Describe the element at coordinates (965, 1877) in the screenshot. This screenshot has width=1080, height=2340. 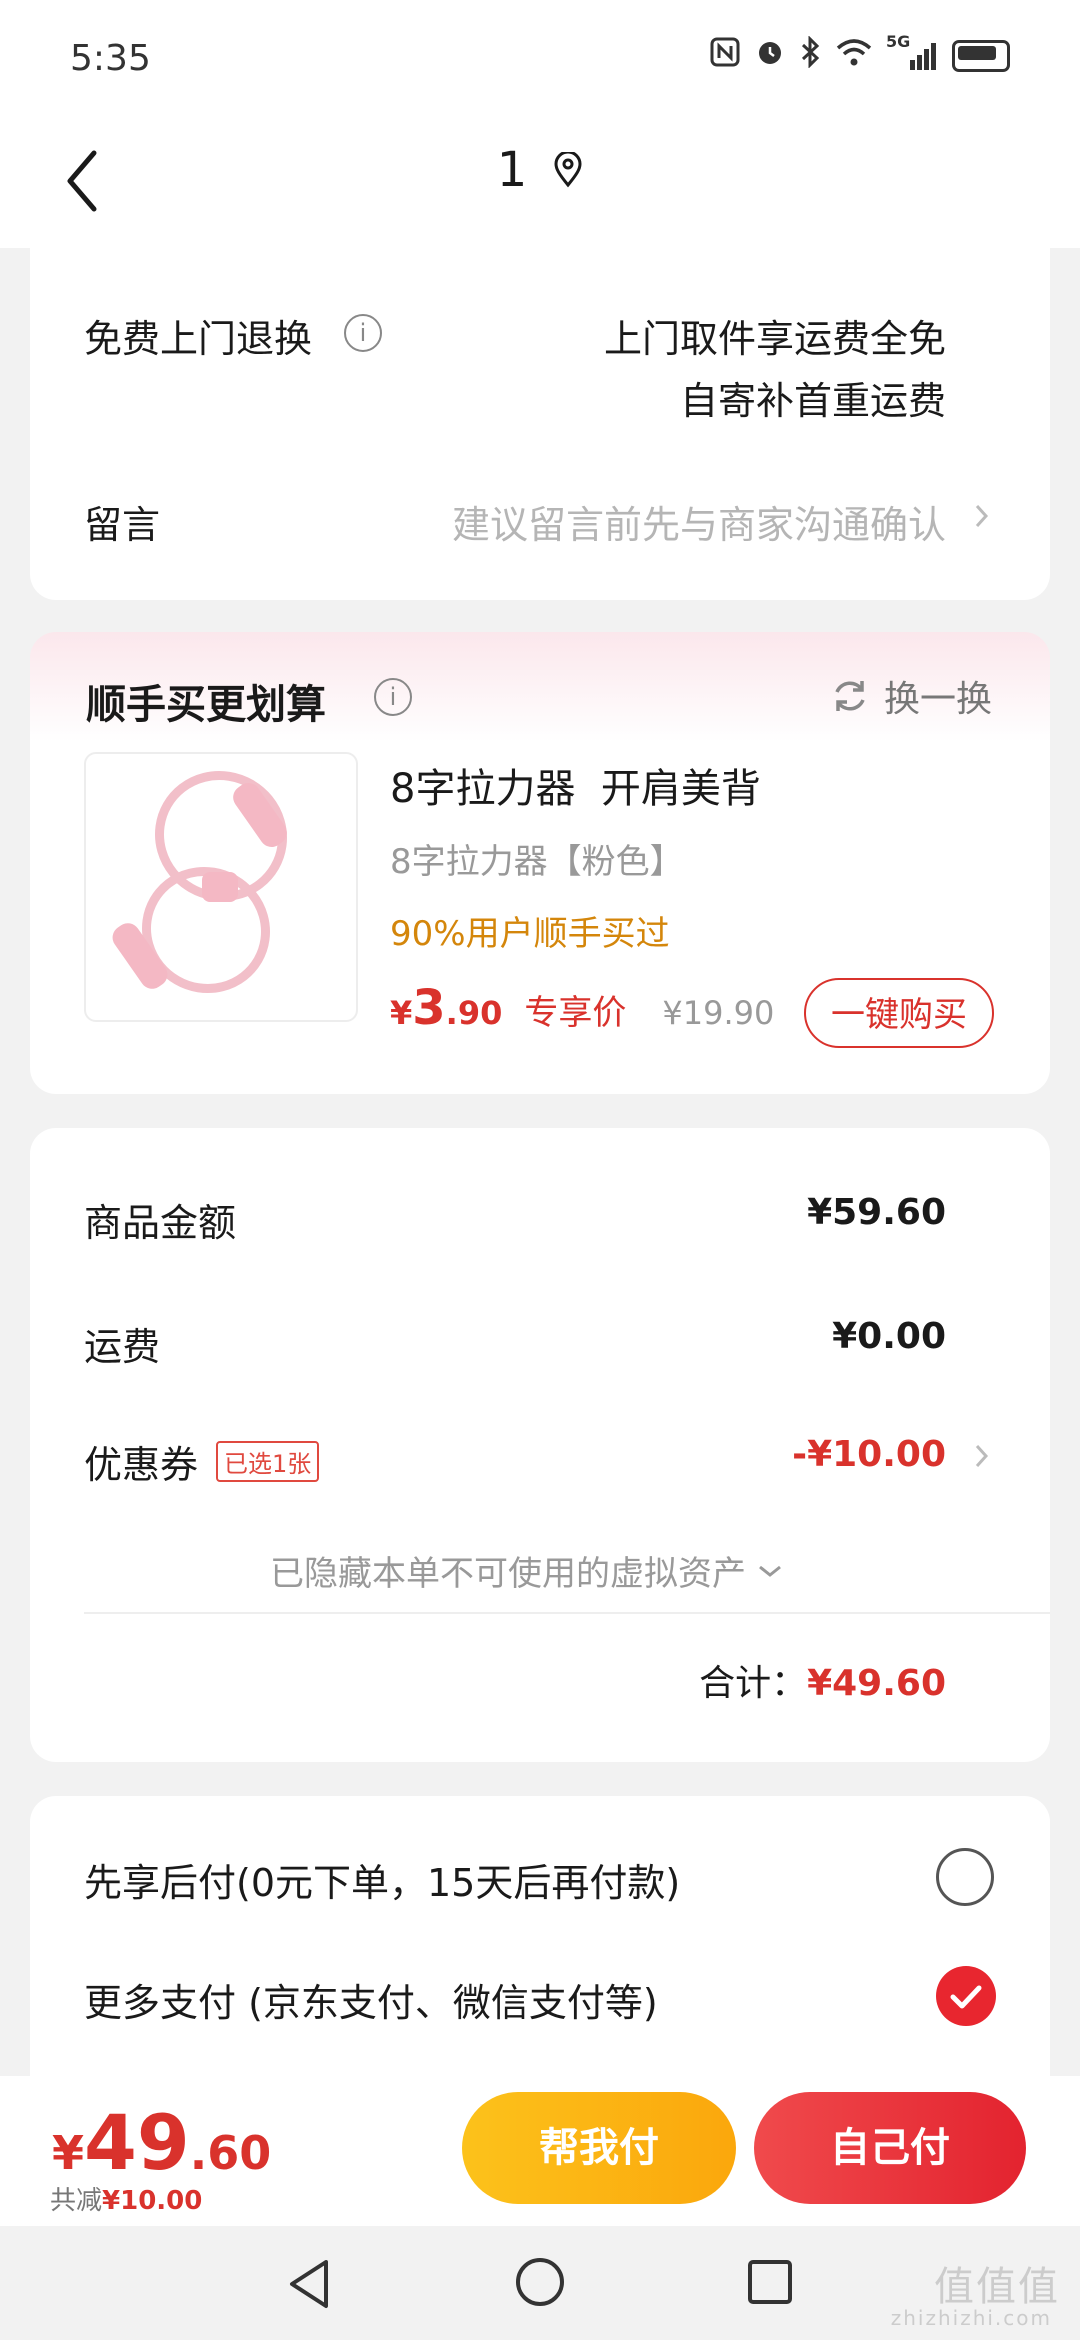
I see `pay-later-radio` at that location.